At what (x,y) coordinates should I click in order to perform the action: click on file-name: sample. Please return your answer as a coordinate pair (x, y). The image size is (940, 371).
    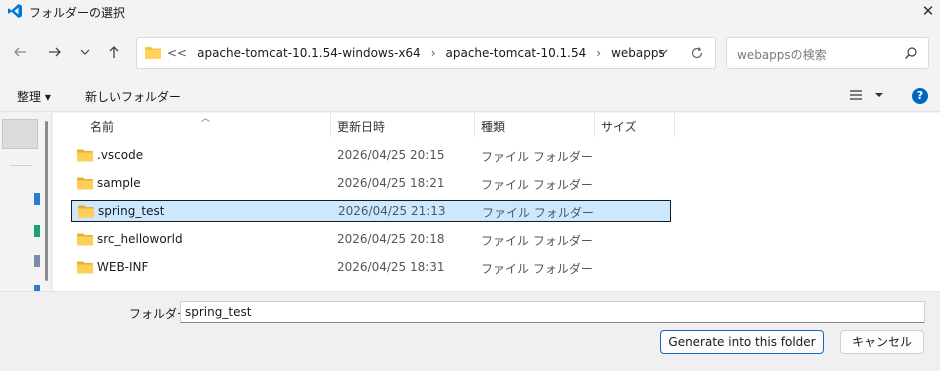
    Looking at the image, I should click on (119, 183).